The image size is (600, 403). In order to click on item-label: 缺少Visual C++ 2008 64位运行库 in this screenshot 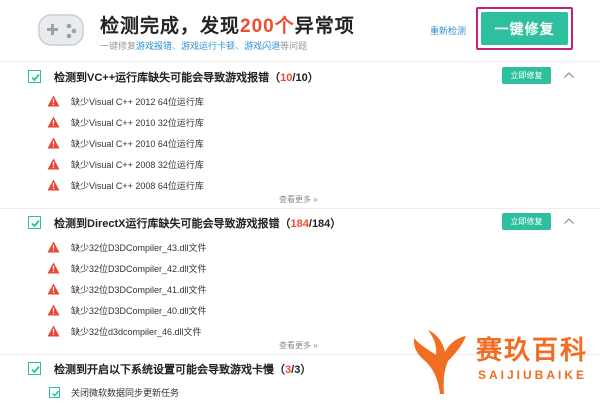, I will do `click(137, 186)`.